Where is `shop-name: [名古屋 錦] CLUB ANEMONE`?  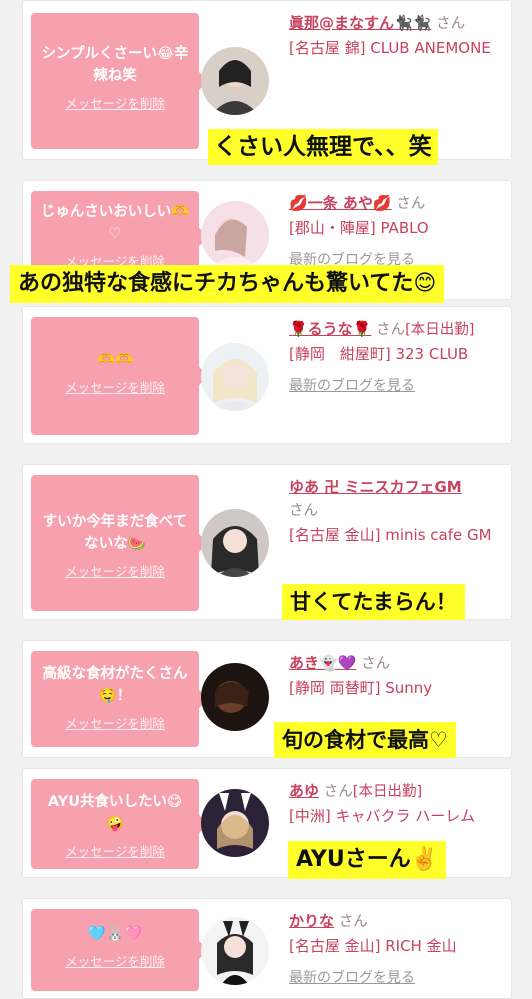 shop-name: [名古屋 錦] CLUB ANEMONE is located at coordinates (390, 48).